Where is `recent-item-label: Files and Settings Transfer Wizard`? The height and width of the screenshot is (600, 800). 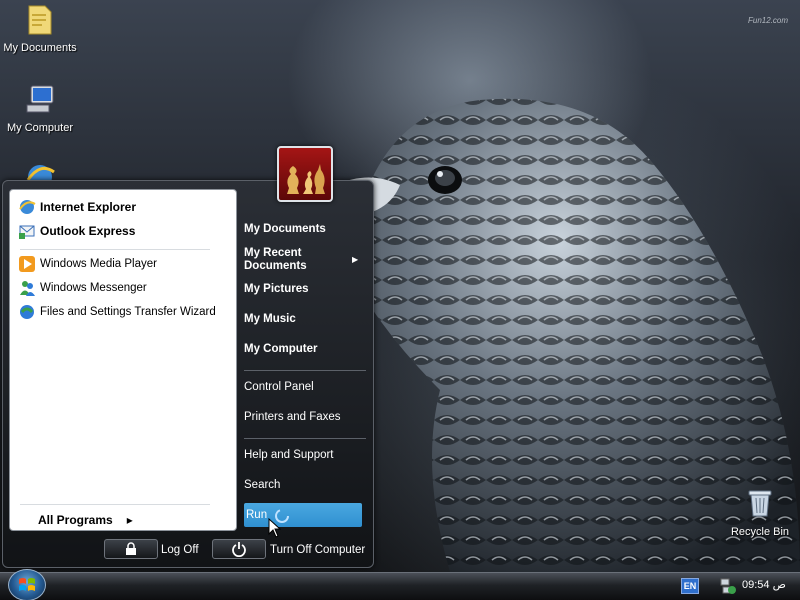 recent-item-label: Files and Settings Transfer Wizard is located at coordinates (128, 312).